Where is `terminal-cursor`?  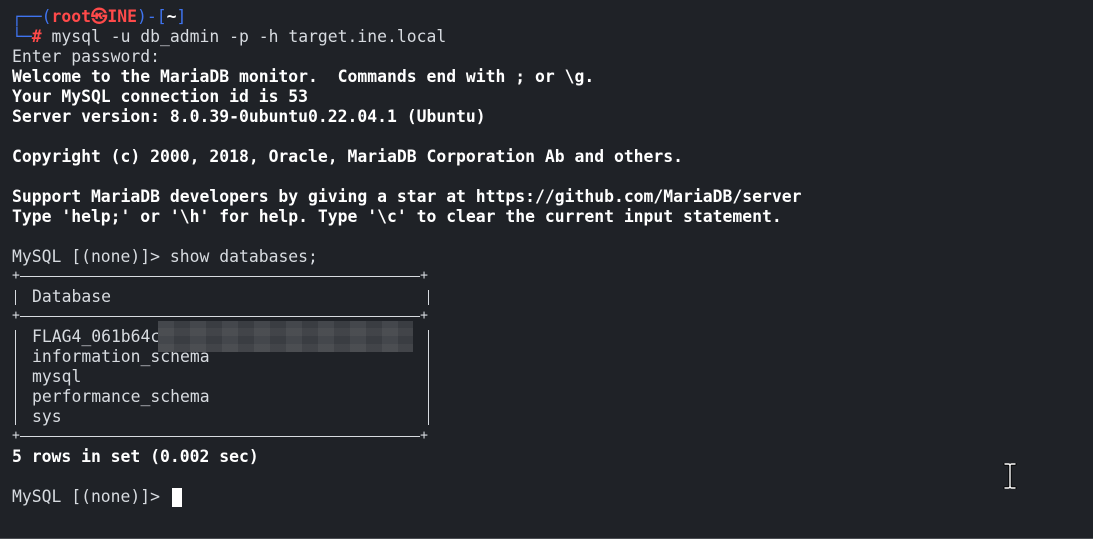
terminal-cursor is located at coordinates (177, 497).